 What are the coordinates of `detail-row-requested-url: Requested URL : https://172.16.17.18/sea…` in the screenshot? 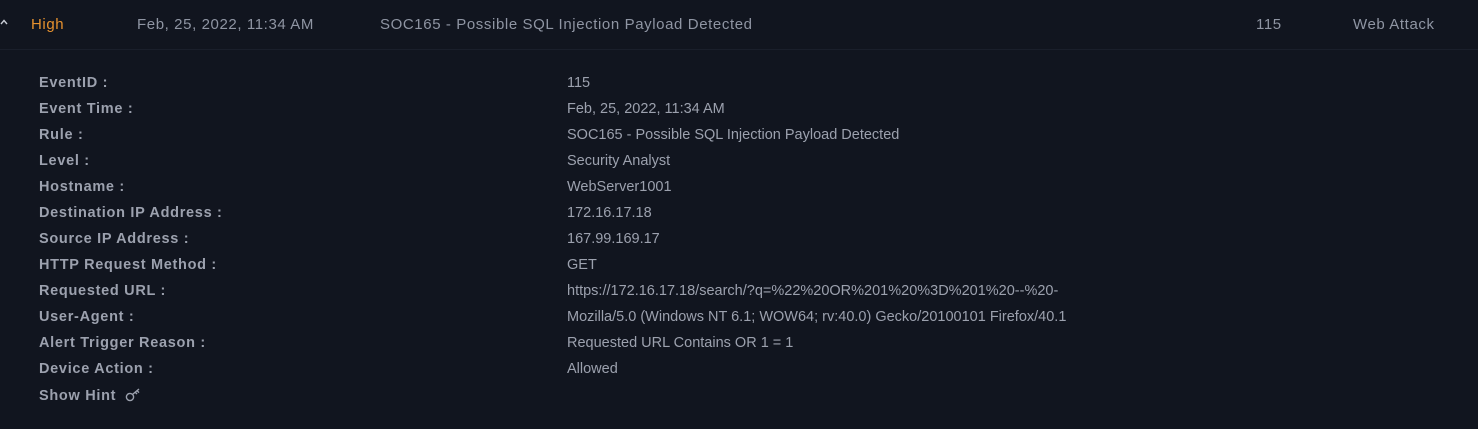 It's located at (739, 296).